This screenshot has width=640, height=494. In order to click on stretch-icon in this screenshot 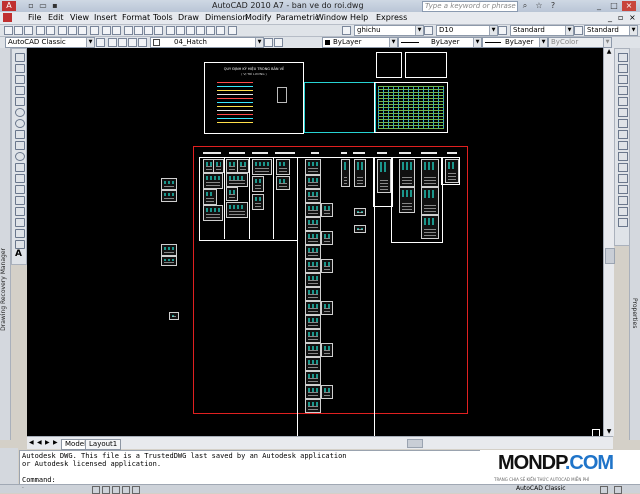, I will do `click(623, 145)`.